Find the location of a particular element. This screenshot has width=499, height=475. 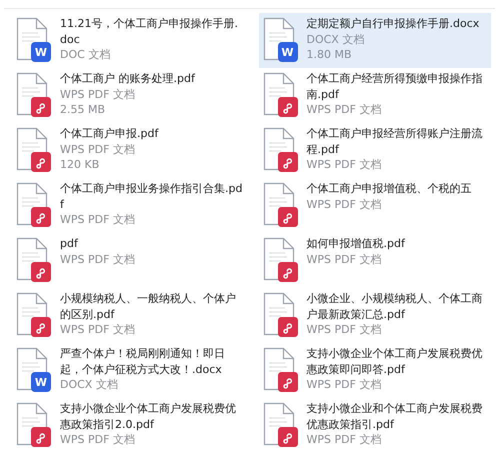

file-name: 定期定额户自行申报操作手册.docx is located at coordinates (393, 24).